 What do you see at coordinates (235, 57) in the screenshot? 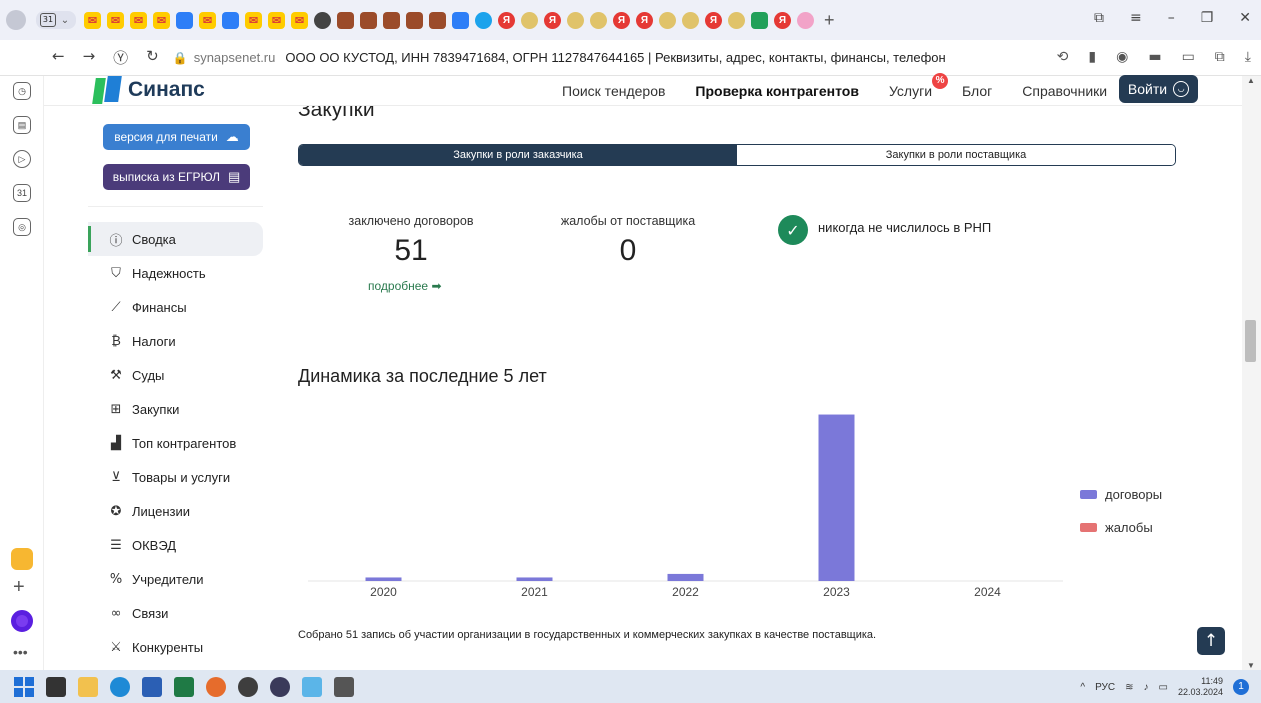
I see `address-domain: synapsenet.ru` at bounding box center [235, 57].